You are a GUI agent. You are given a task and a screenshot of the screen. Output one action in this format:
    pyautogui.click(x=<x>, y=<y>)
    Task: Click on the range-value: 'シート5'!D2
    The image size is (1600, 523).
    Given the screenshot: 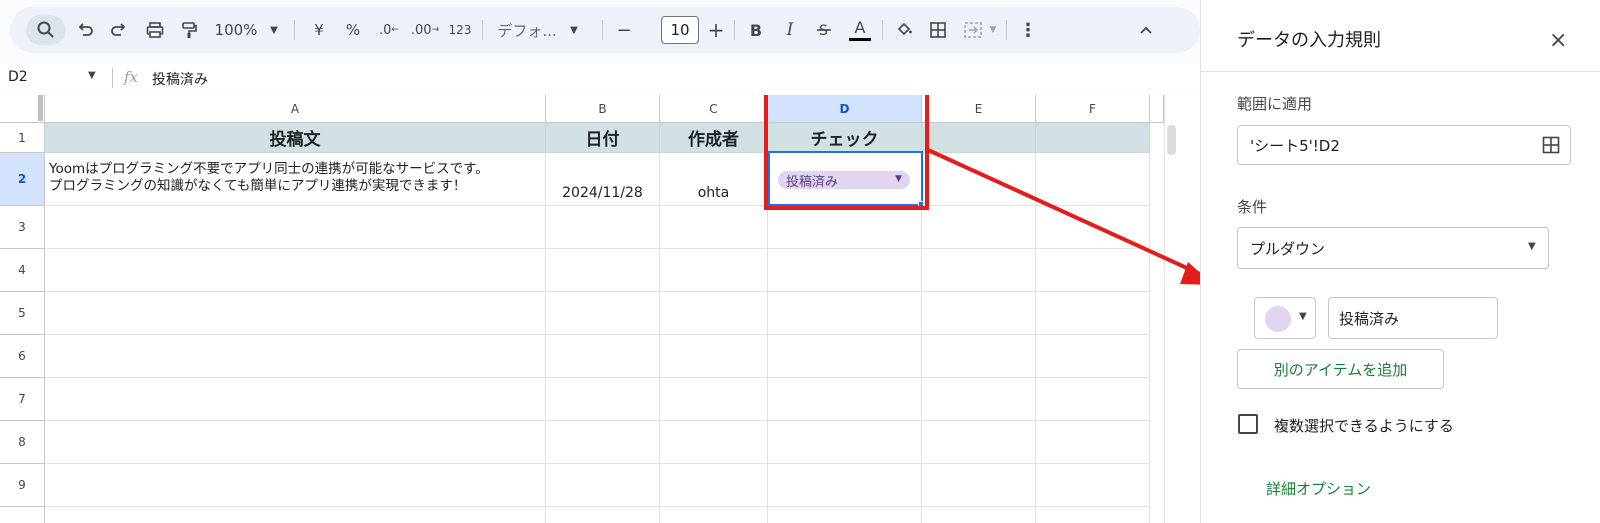 What is the action you would take?
    pyautogui.click(x=1295, y=145)
    